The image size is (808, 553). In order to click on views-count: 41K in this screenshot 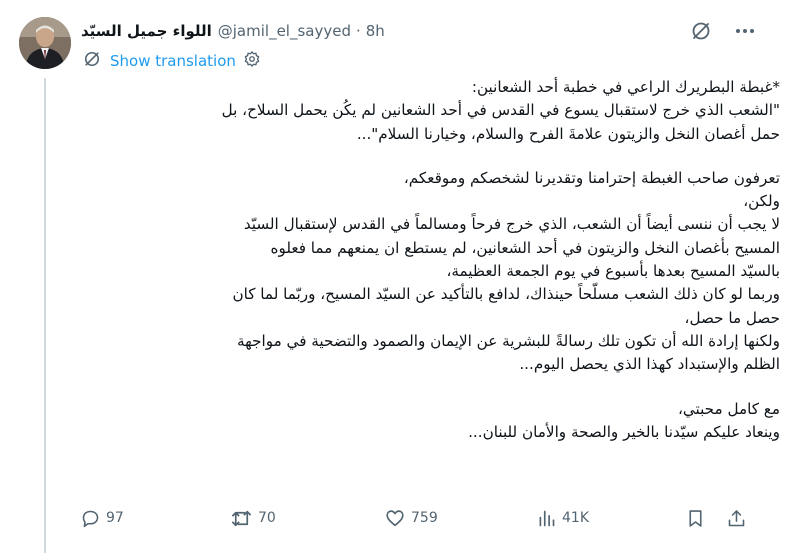, I will do `click(575, 518)`.